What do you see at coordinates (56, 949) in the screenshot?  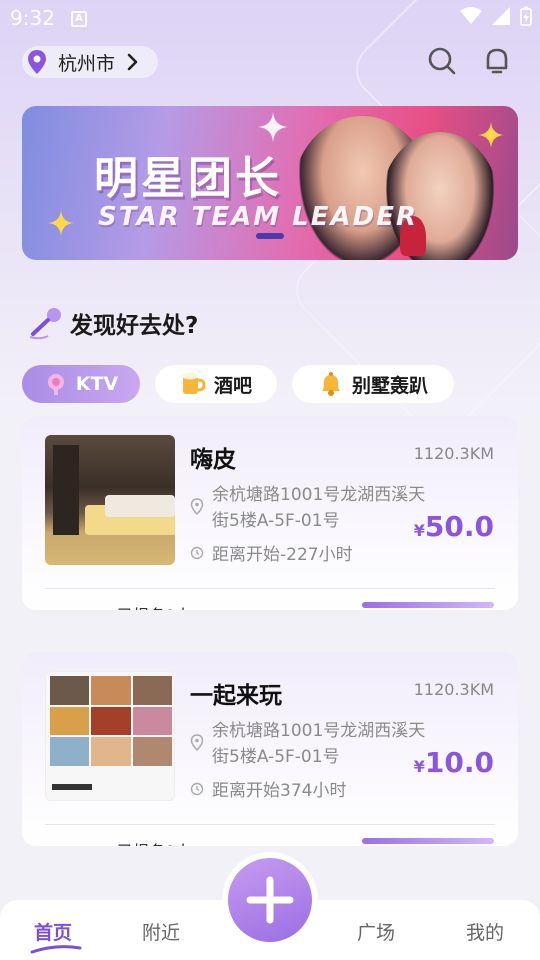 I see `active-tab-indicator` at bounding box center [56, 949].